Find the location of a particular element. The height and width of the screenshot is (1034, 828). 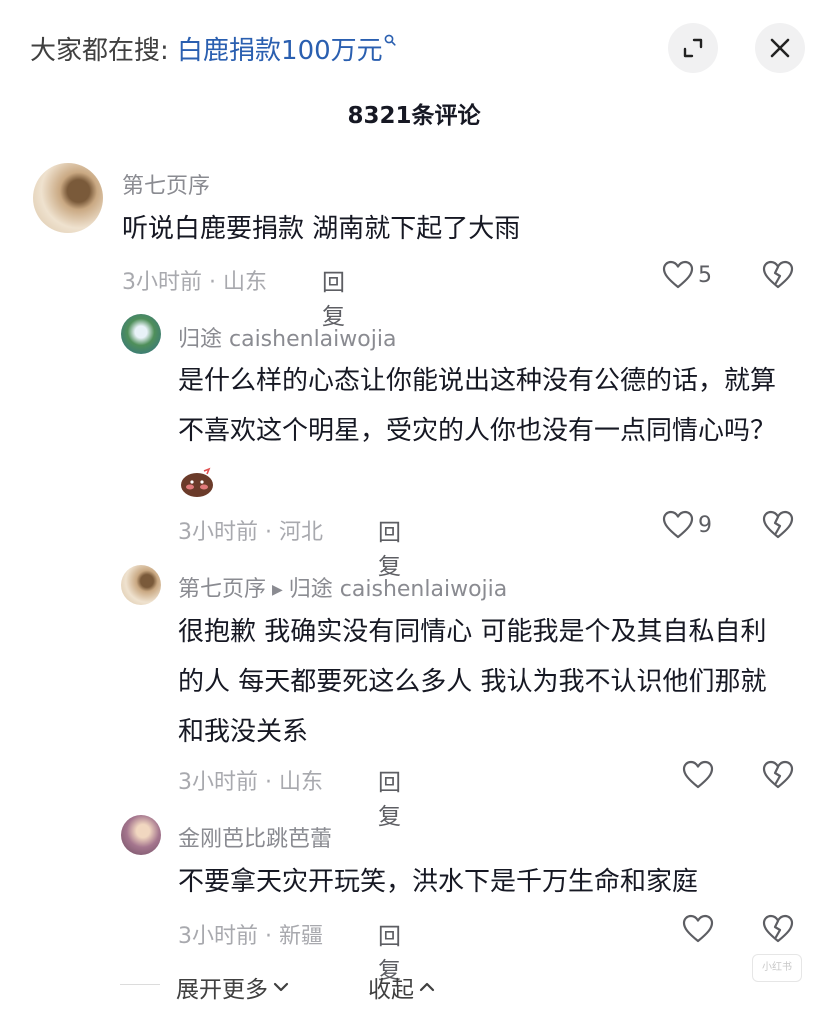

comment-meta: 3小时前 · 河北 is located at coordinates (250, 532).